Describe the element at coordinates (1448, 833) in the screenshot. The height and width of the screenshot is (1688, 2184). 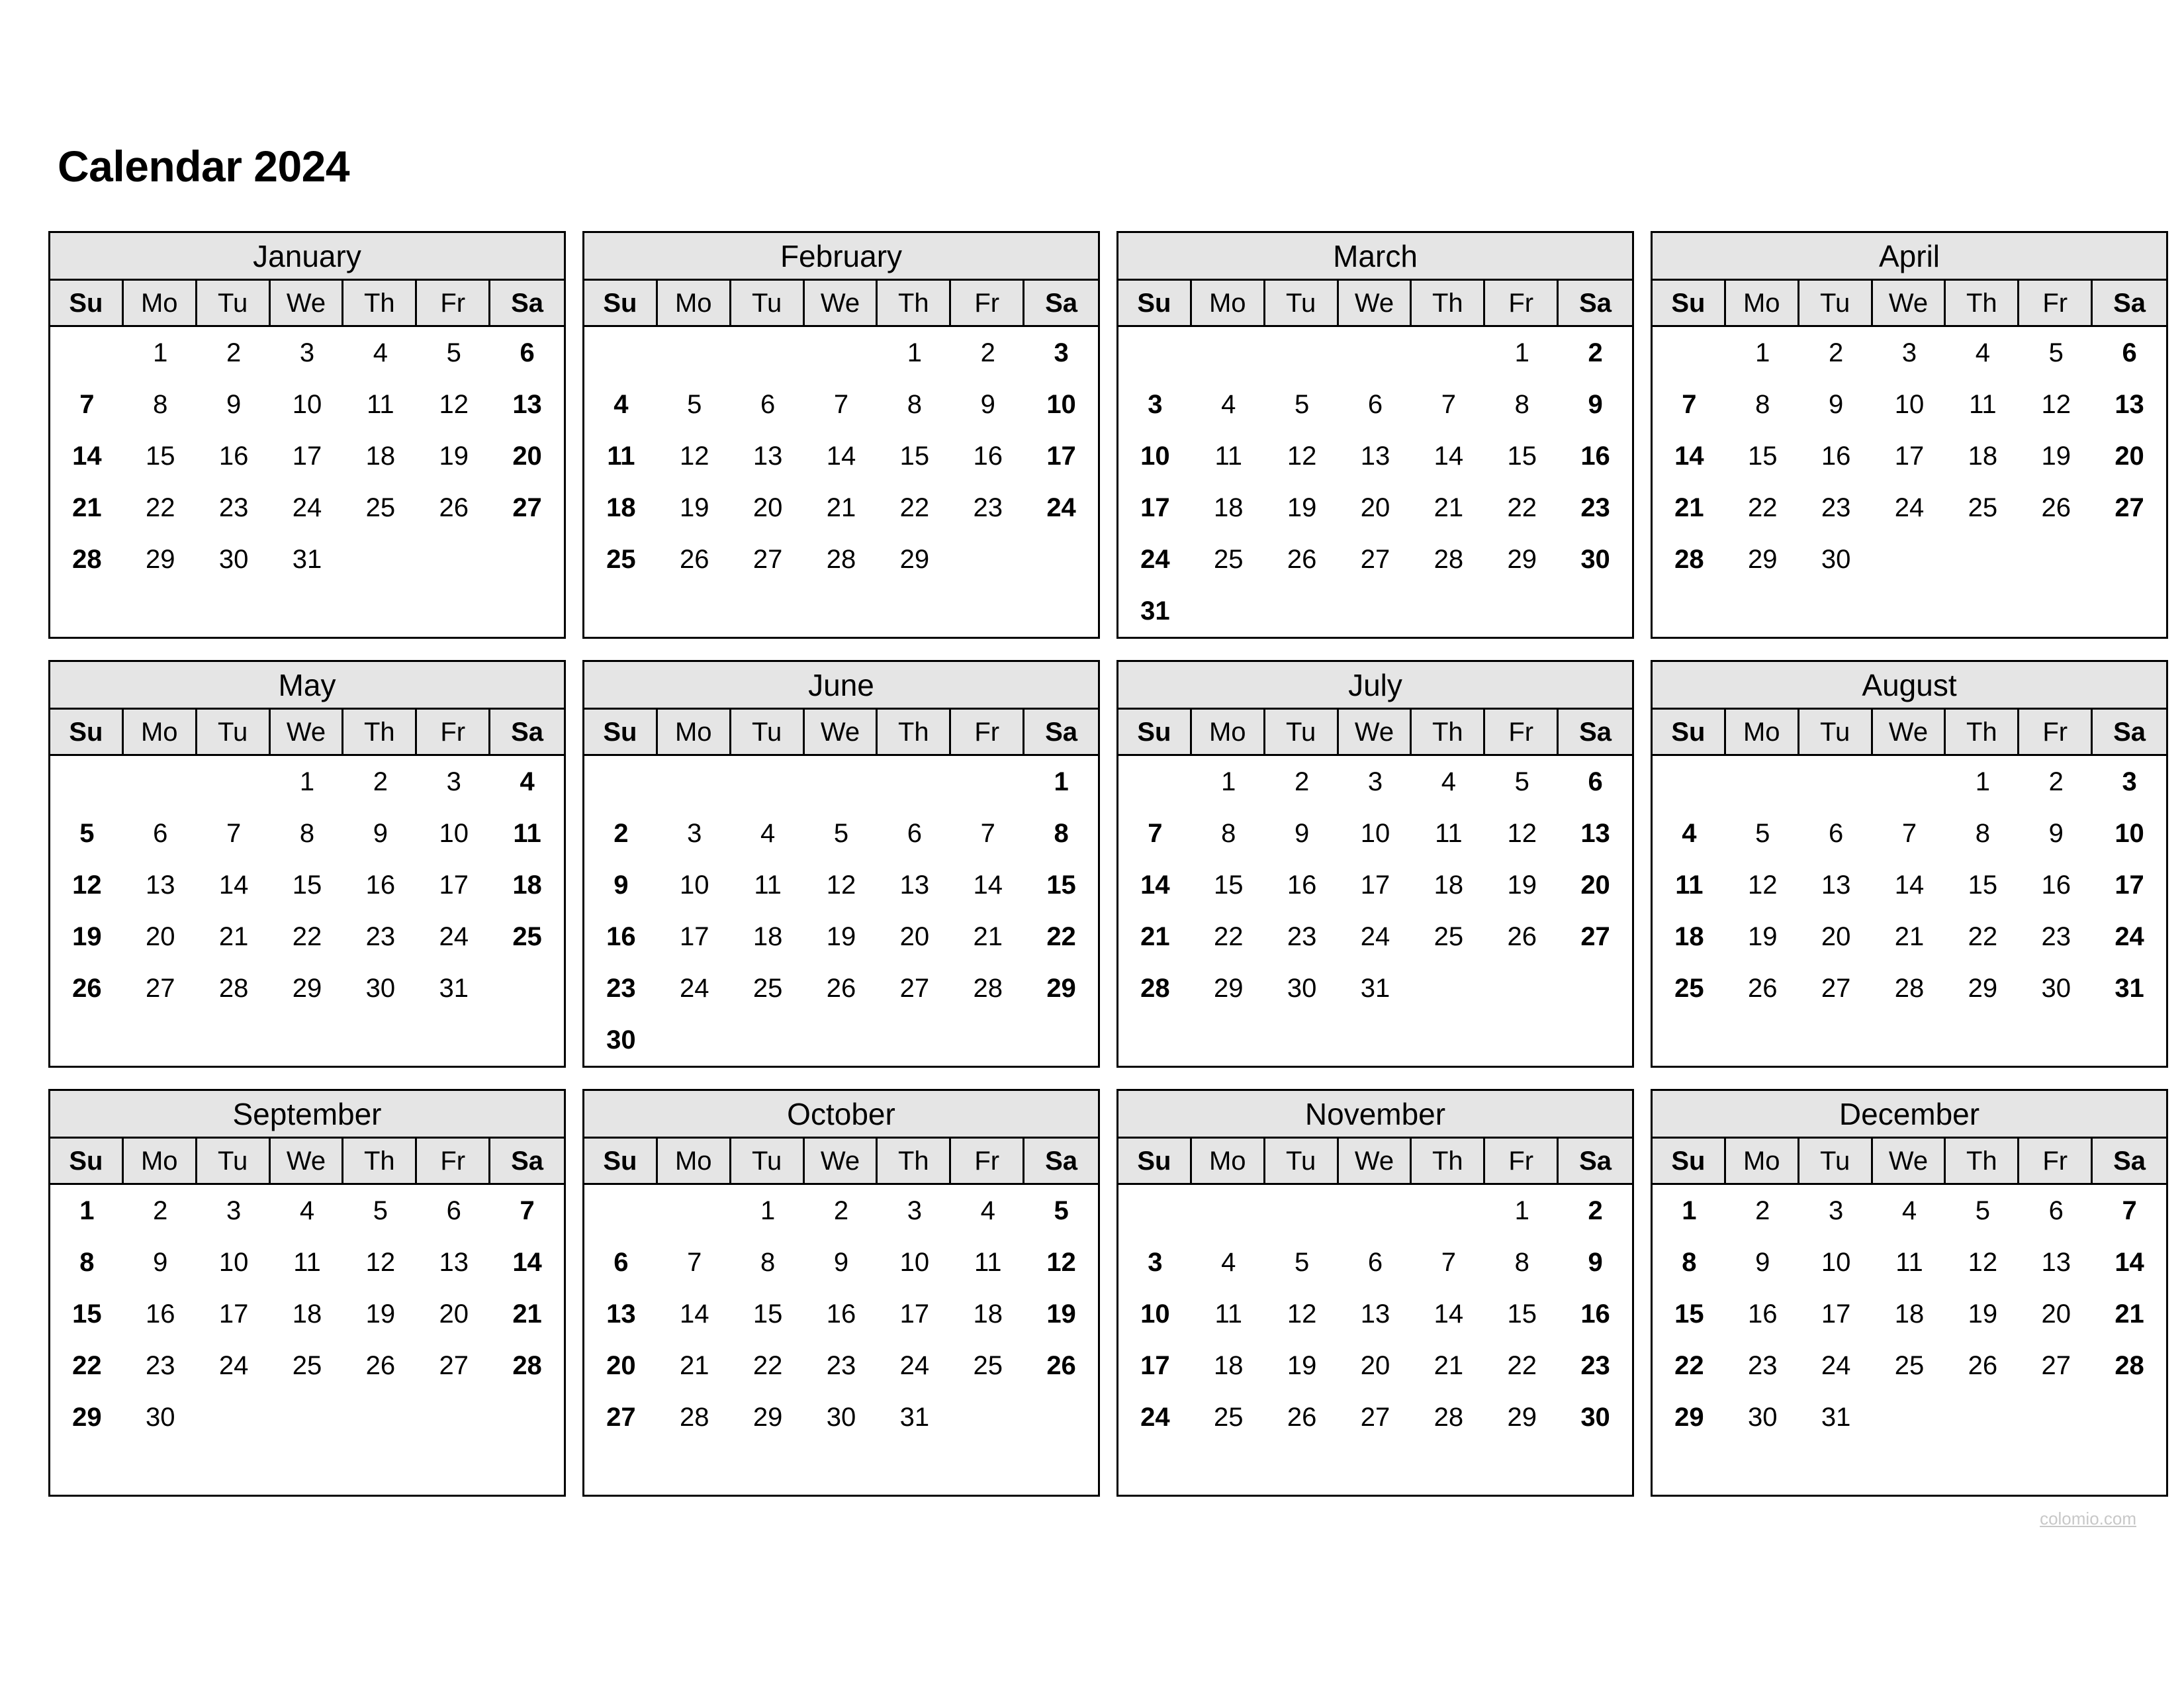
I see `day-cell: 11` at that location.